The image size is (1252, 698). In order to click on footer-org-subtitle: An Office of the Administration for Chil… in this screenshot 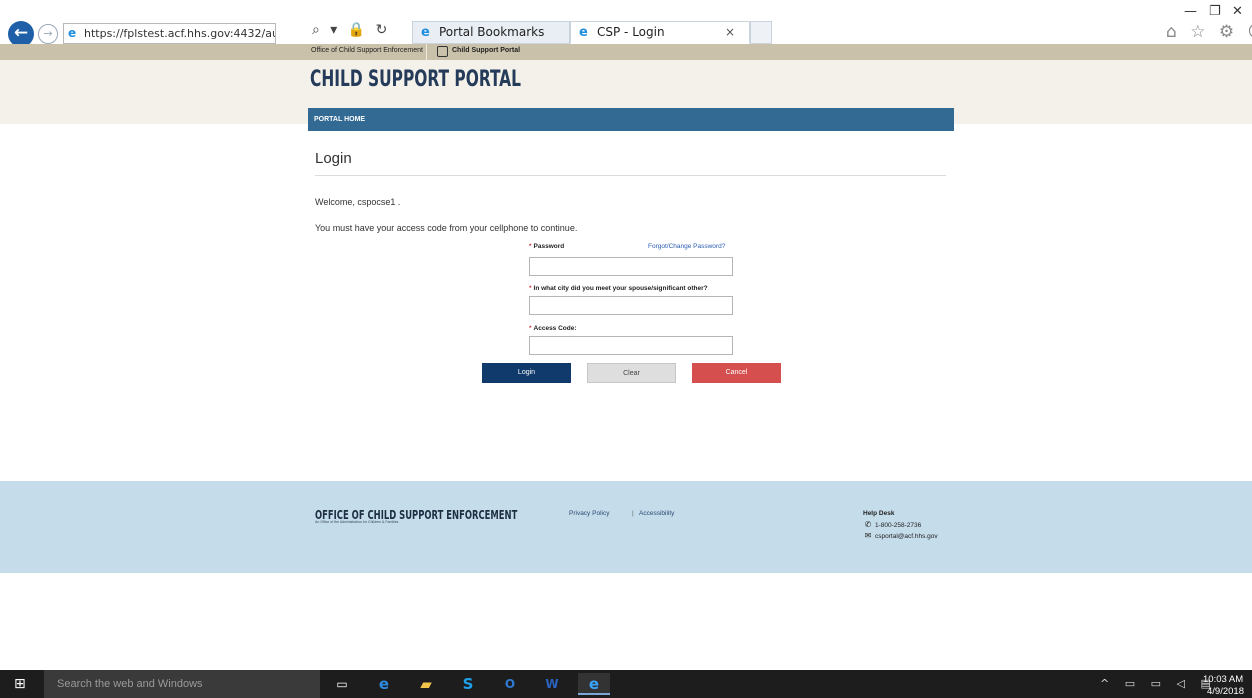, I will do `click(357, 522)`.